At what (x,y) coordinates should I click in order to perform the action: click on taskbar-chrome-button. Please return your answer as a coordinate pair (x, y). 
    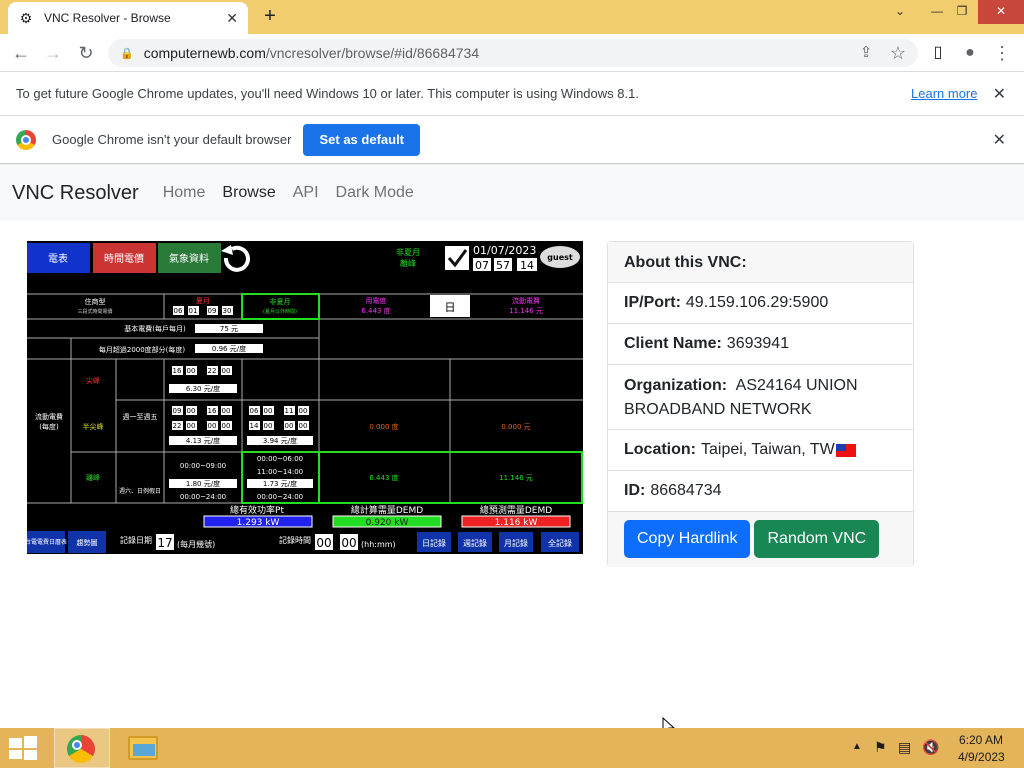
    Looking at the image, I should click on (82, 748).